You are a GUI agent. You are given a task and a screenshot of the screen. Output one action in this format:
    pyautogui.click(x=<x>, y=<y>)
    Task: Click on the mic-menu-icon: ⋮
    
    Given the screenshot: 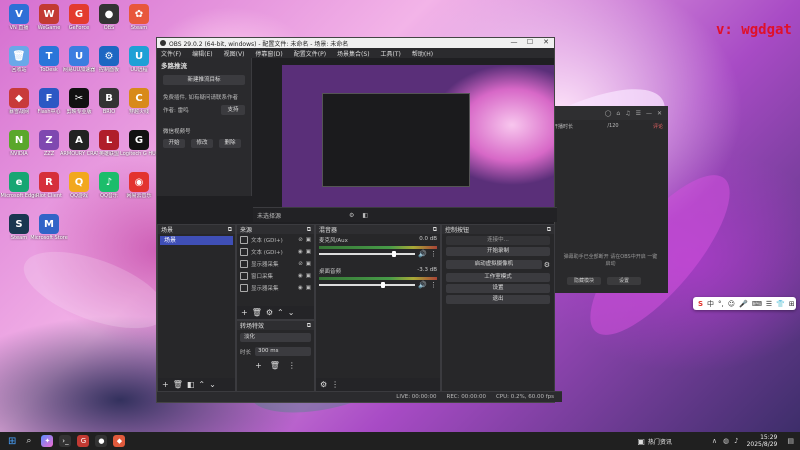 What is the action you would take?
    pyautogui.click(x=433, y=254)
    